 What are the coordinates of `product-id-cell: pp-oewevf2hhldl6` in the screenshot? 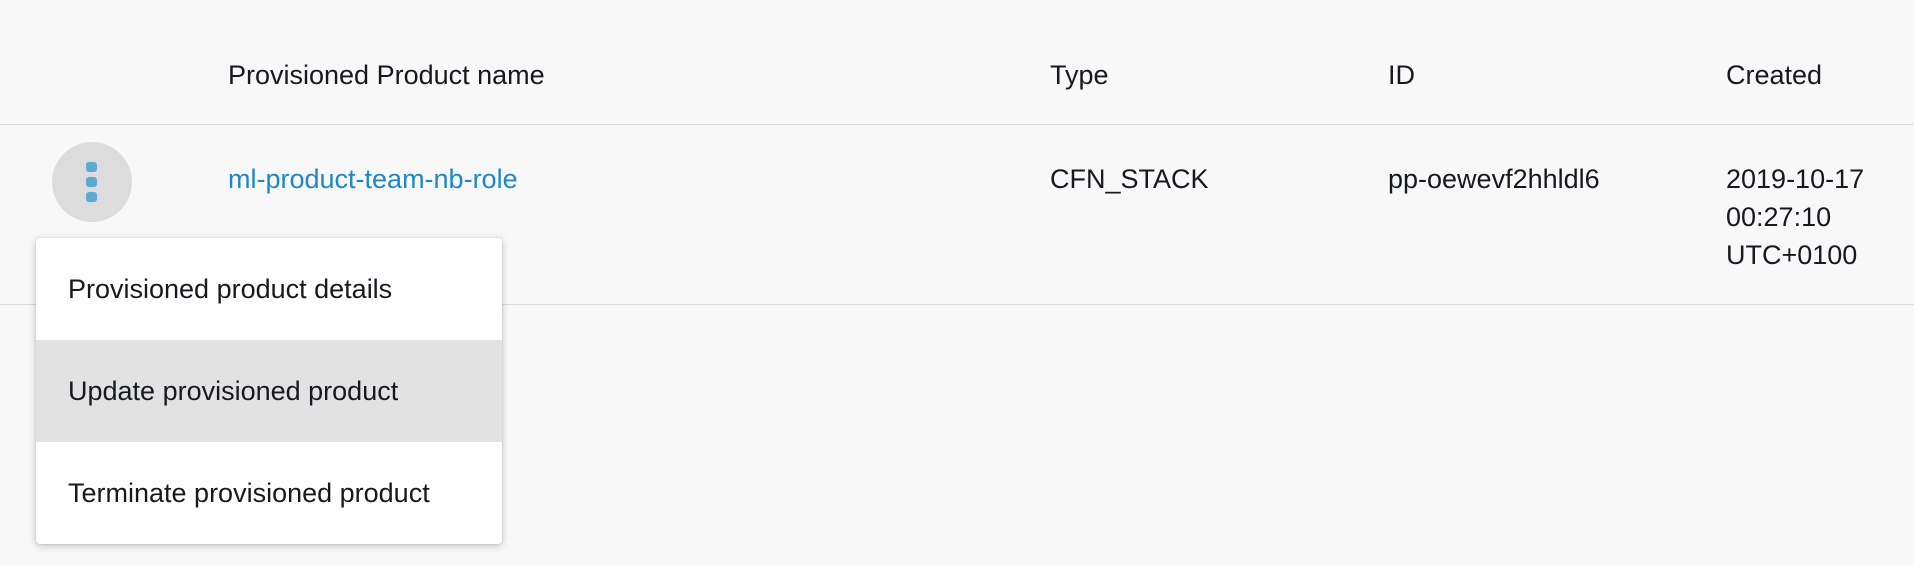 It's located at (1494, 179).